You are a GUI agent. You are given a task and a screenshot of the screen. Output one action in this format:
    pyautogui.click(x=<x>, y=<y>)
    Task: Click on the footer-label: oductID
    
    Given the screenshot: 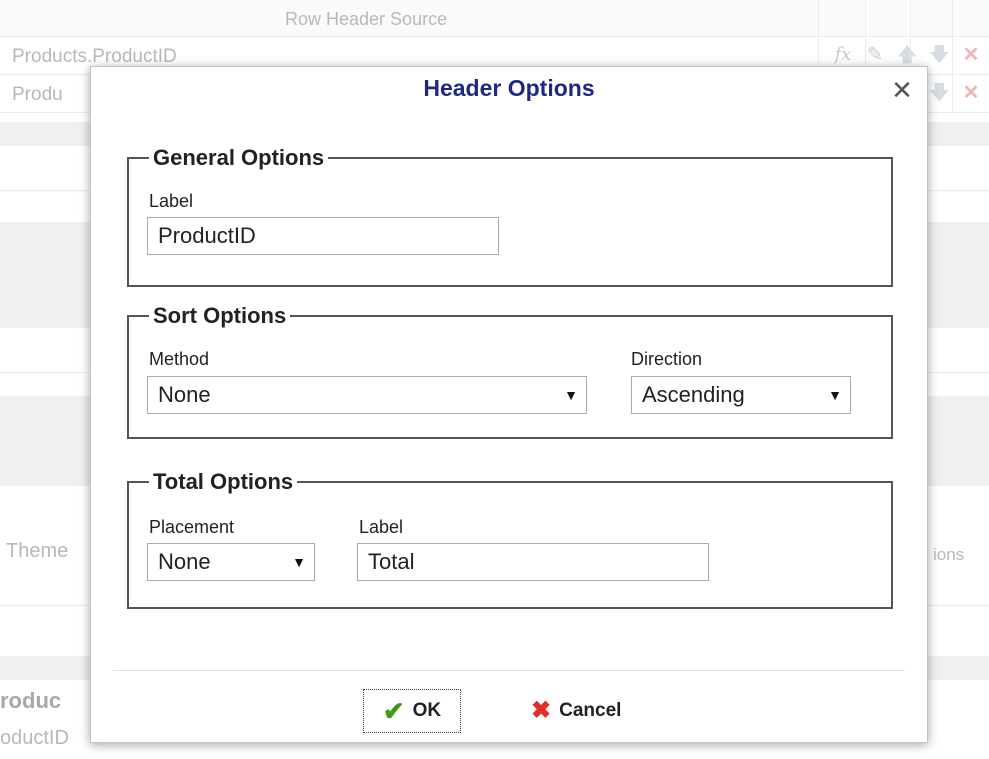 What is the action you would take?
    pyautogui.click(x=34, y=738)
    